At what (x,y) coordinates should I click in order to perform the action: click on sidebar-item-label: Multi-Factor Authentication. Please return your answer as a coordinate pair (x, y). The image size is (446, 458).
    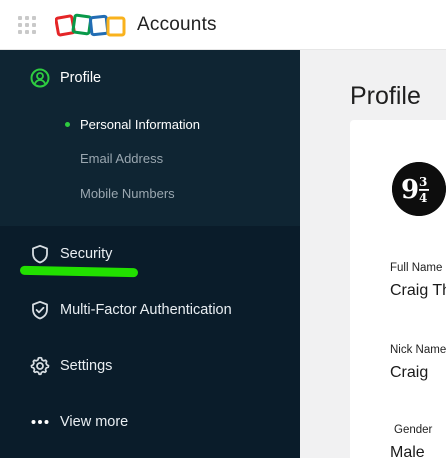
    Looking at the image, I should click on (146, 310).